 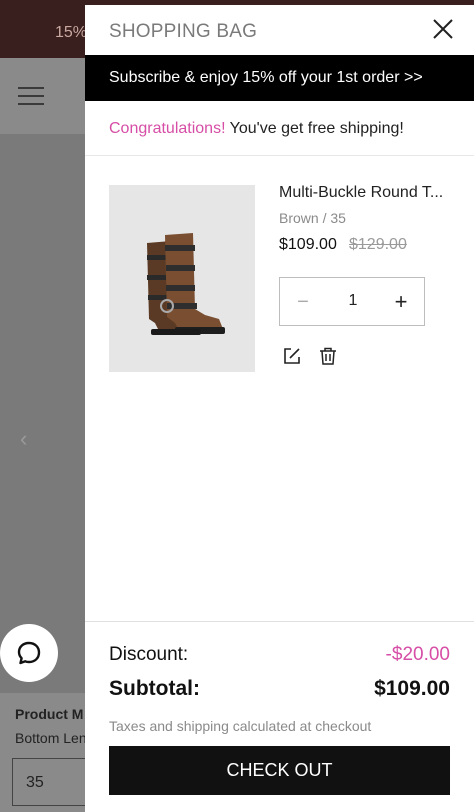 I want to click on drawer-title: SHOPPING BAG, so click(x=183, y=31).